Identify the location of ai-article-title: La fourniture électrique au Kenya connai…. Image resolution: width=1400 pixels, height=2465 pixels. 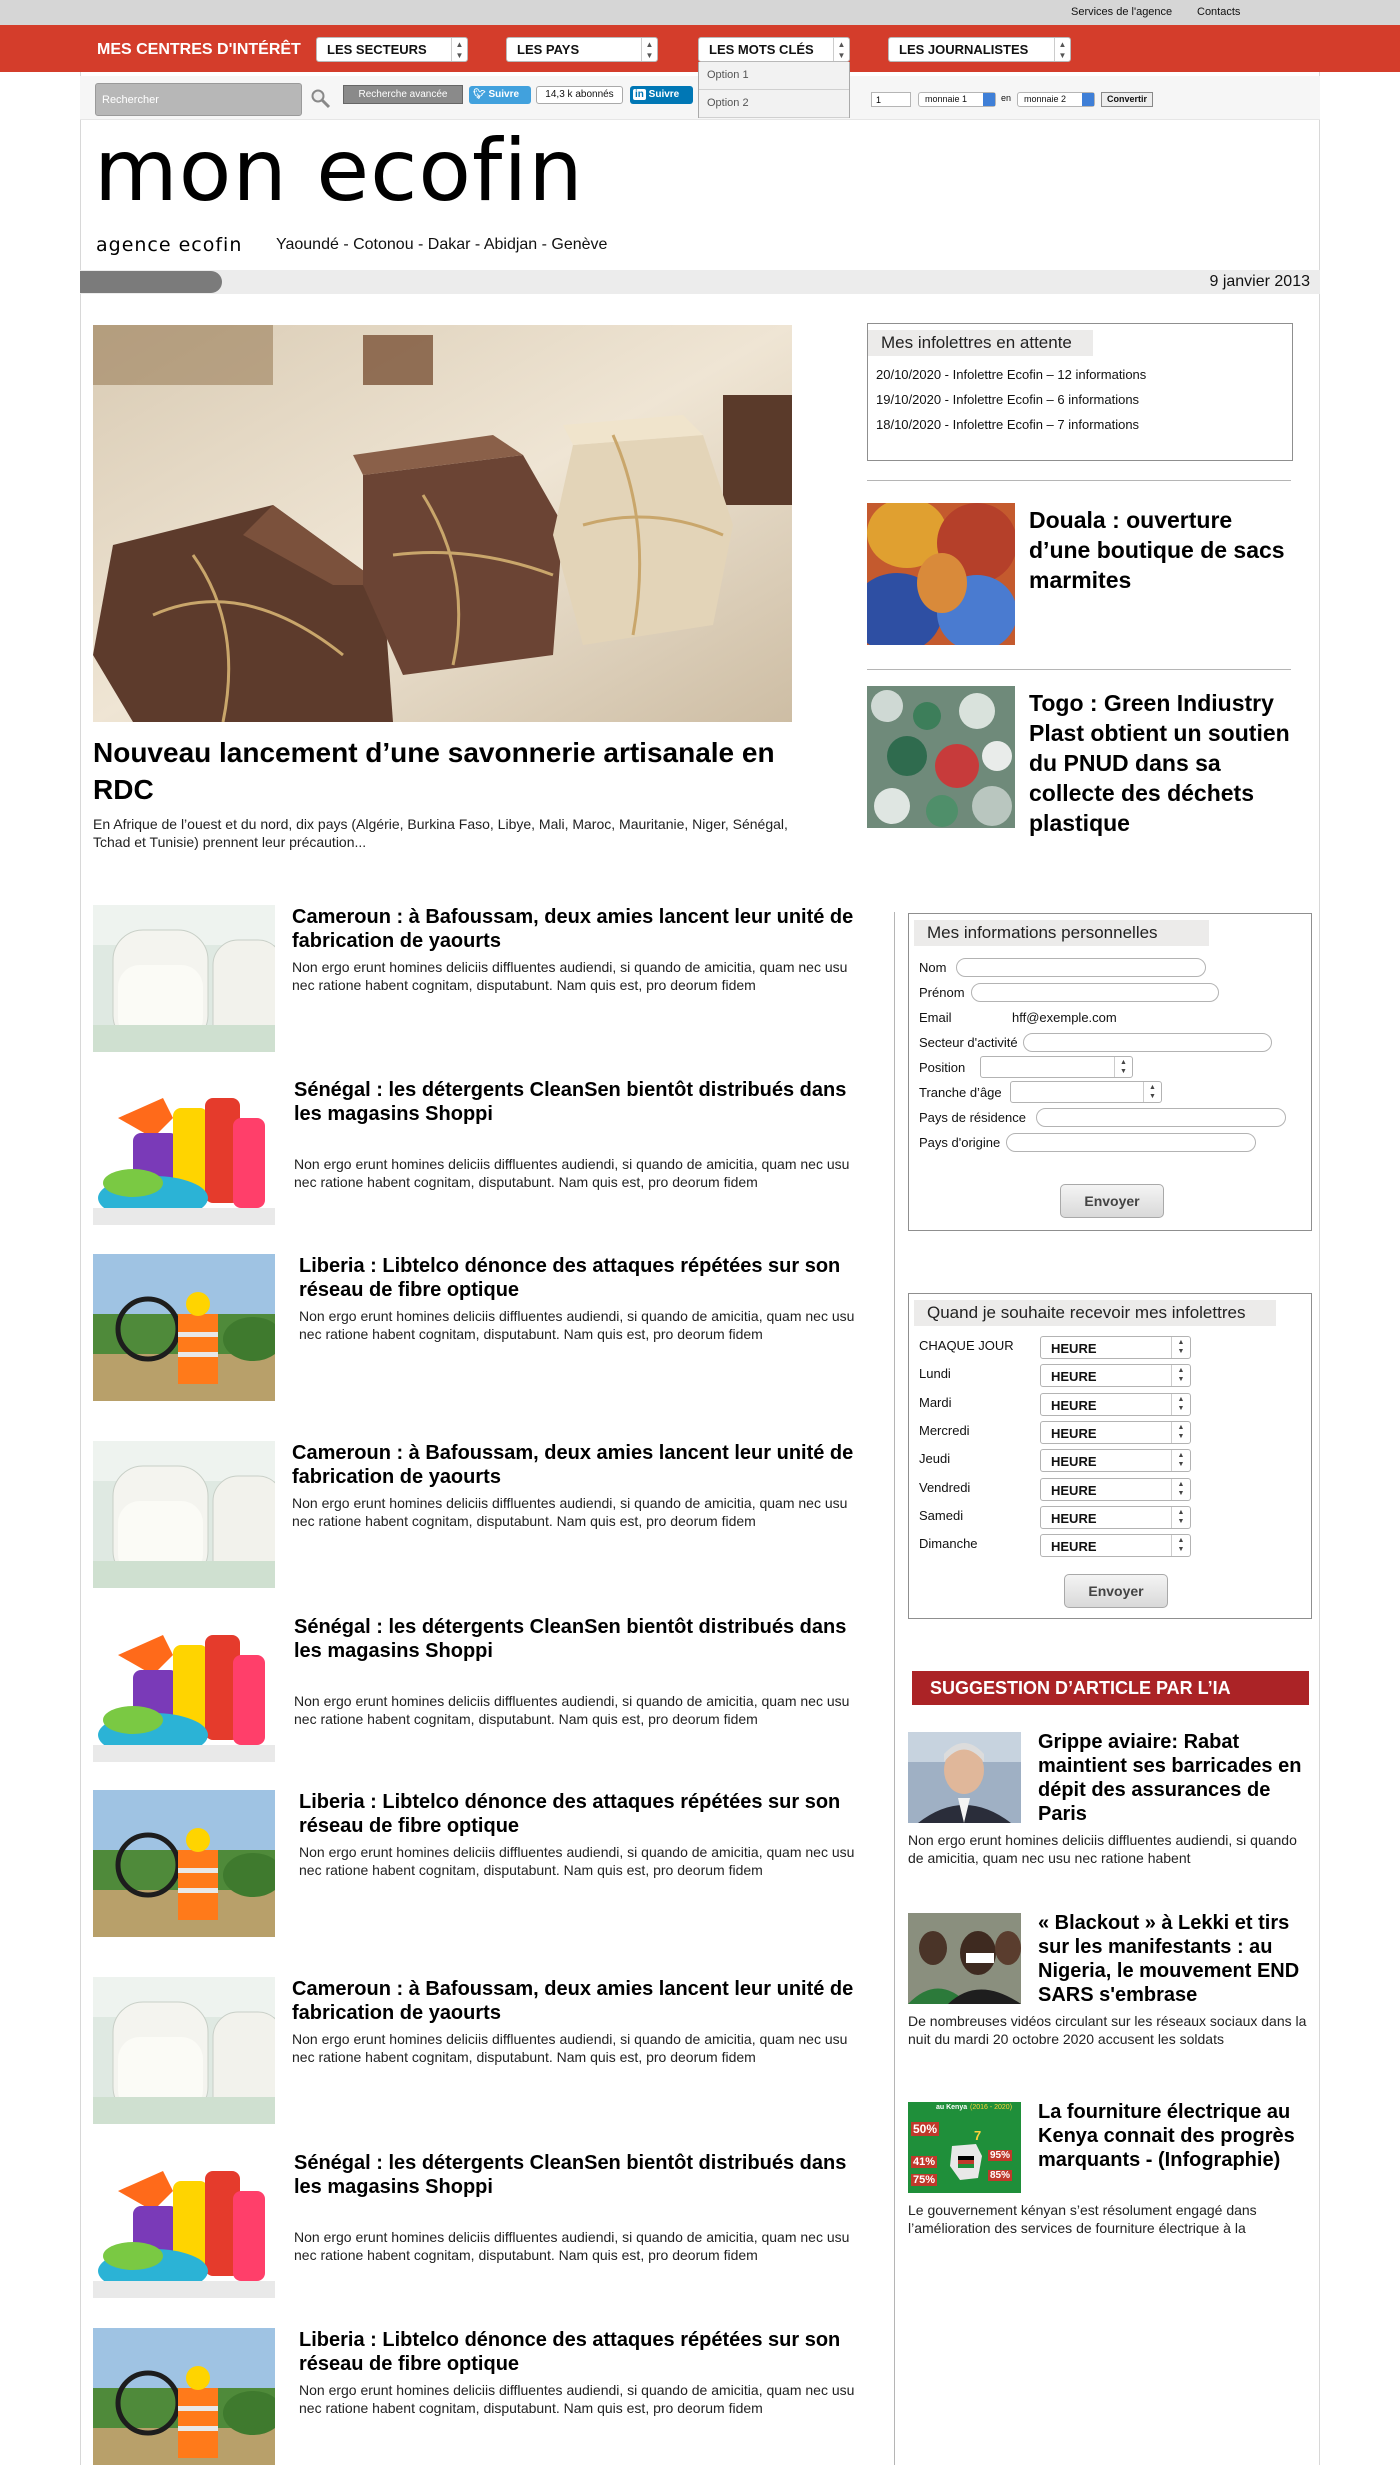
(1173, 2136).